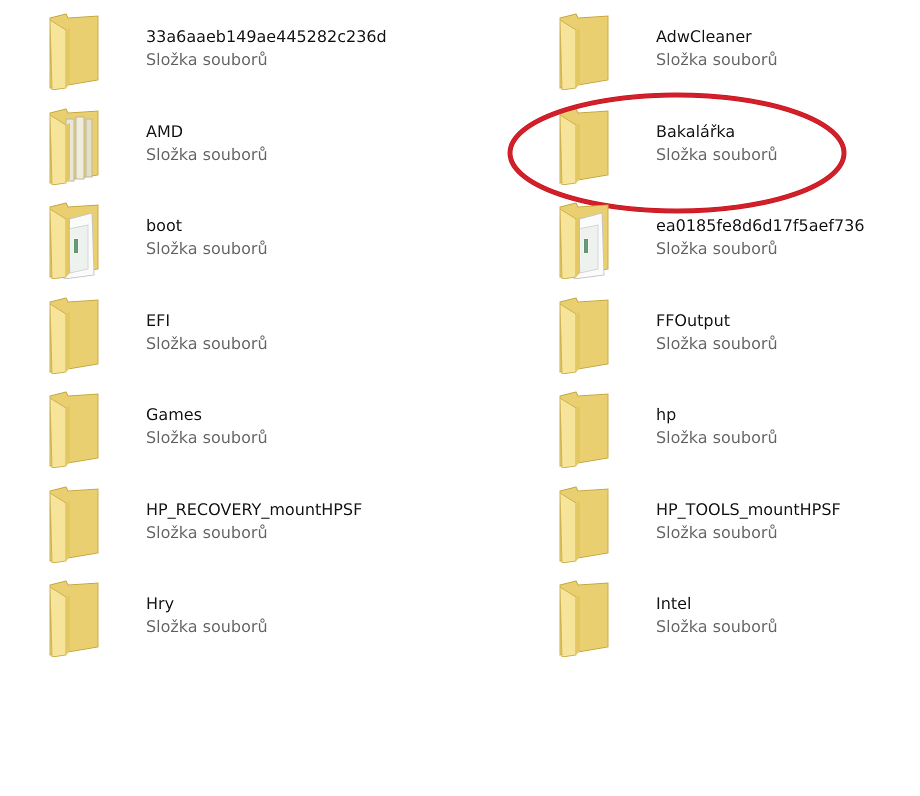  What do you see at coordinates (717, 604) in the screenshot?
I see `folder-name: Intel` at bounding box center [717, 604].